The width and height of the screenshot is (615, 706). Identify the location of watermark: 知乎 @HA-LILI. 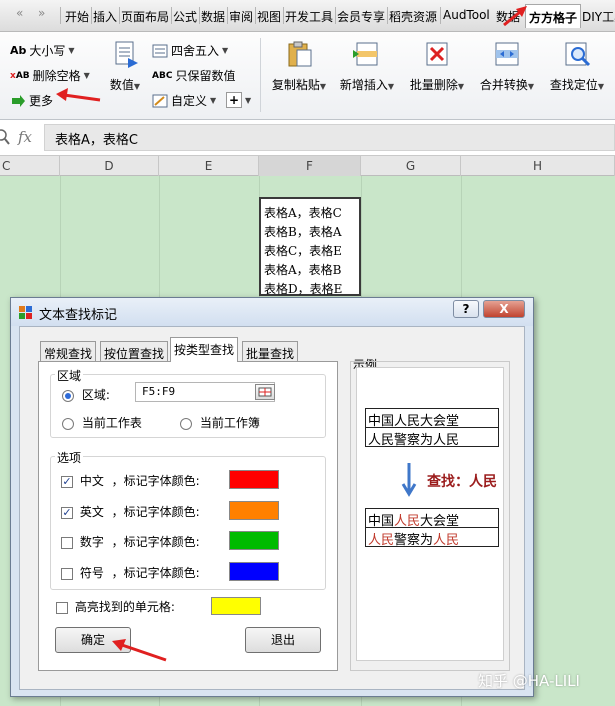
(529, 681).